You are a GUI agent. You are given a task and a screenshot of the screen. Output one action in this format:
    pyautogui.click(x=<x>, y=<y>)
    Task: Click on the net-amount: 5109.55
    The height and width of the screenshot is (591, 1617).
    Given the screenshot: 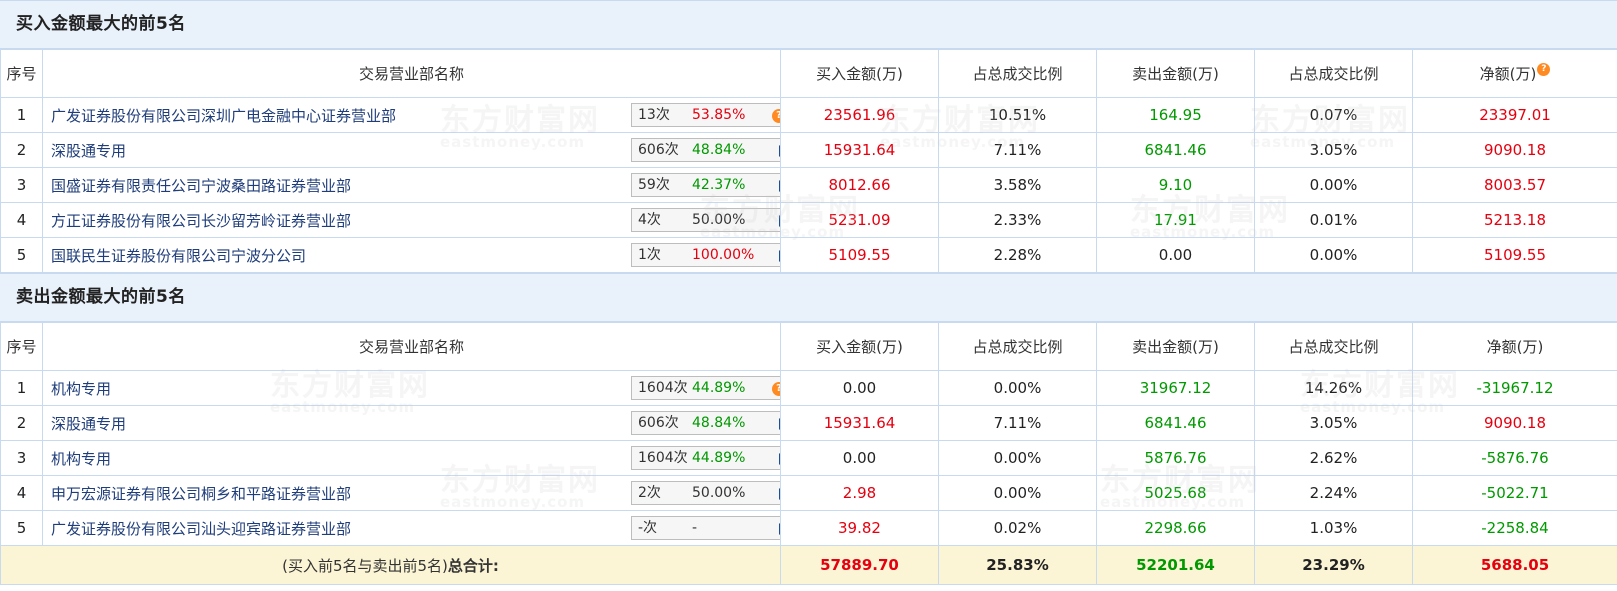 What is the action you would take?
    pyautogui.click(x=1514, y=255)
    